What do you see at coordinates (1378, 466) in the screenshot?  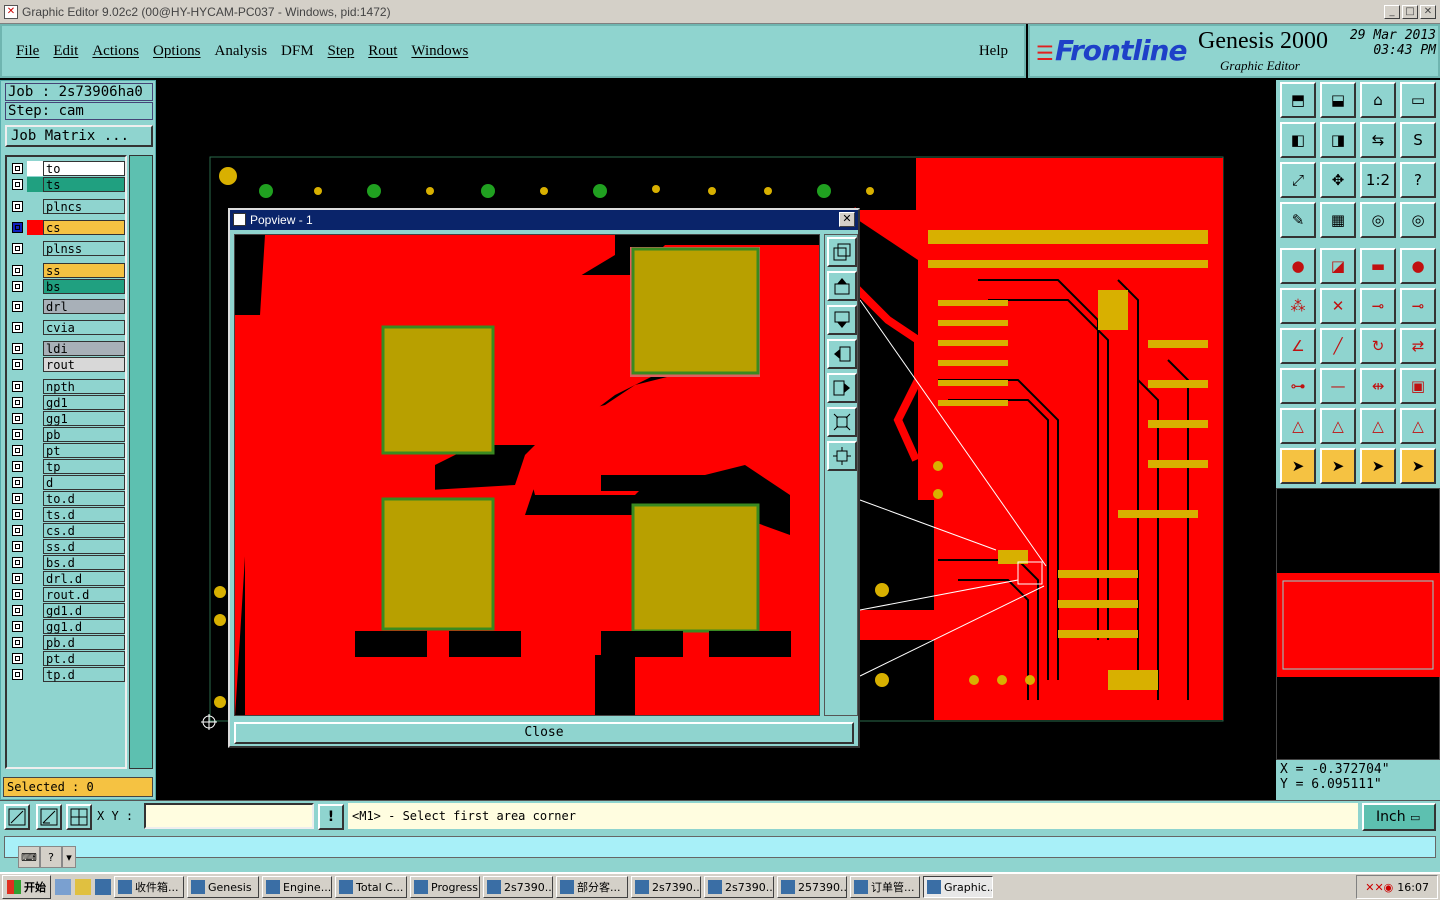 I see `select-lasso-icon: ➤` at bounding box center [1378, 466].